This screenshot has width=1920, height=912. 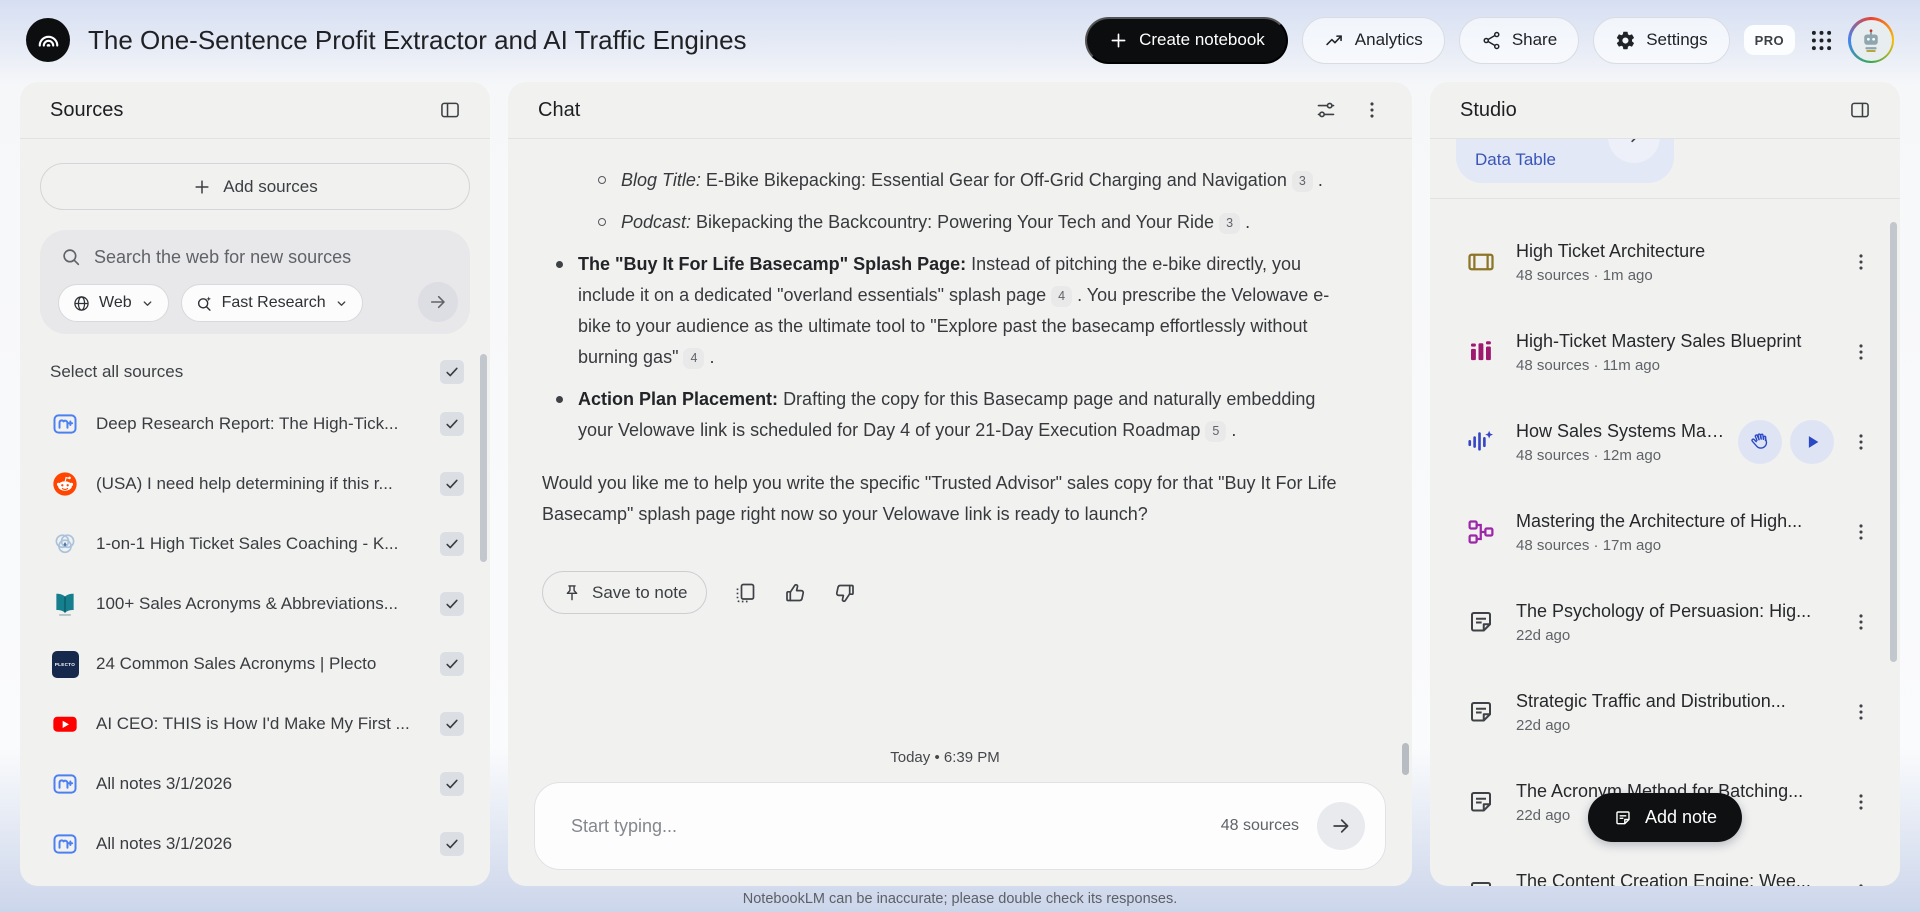 What do you see at coordinates (1634, 151) in the screenshot?
I see `chevron-right-icon` at bounding box center [1634, 151].